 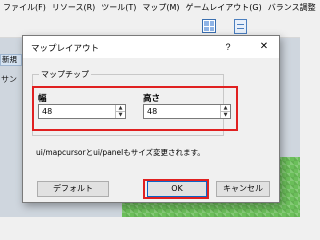 I want to click on cancel-button: キャンセル, so click(x=243, y=189).